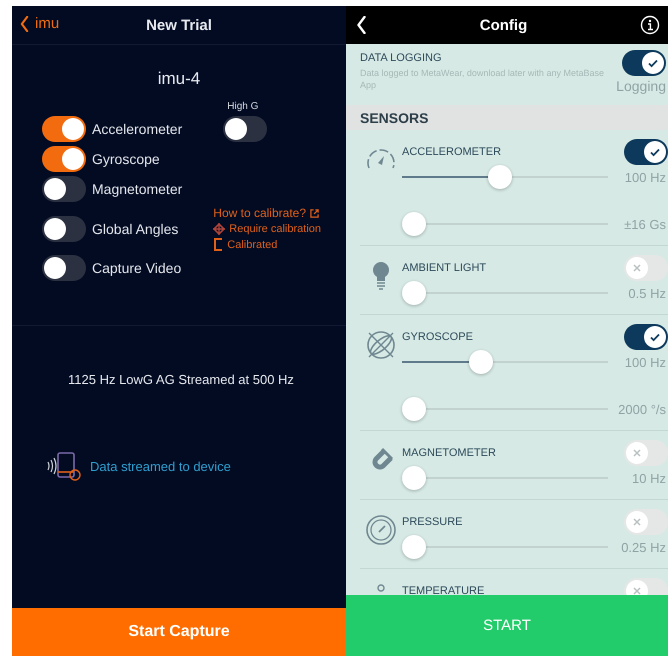 This screenshot has height=656, width=668. What do you see at coordinates (40, 23) in the screenshot?
I see `back-button: imu` at bounding box center [40, 23].